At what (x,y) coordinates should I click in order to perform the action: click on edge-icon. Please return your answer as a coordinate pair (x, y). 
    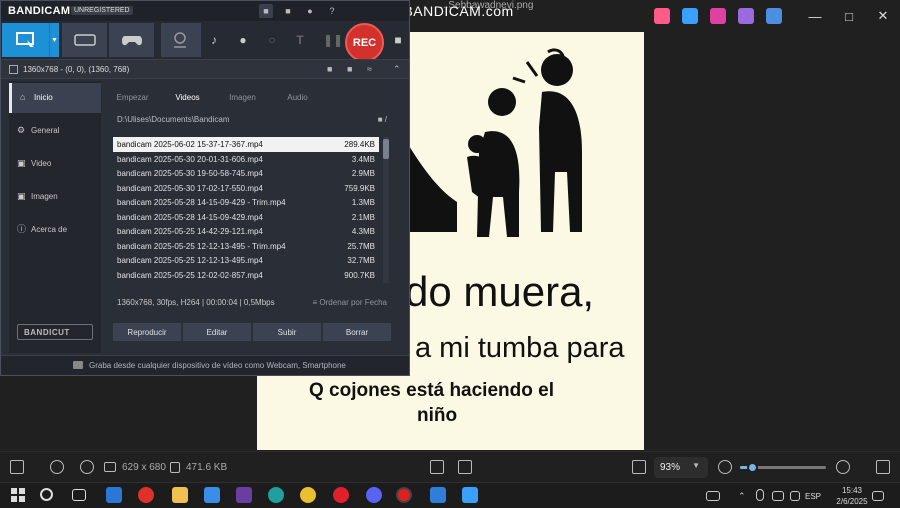
    Looking at the image, I should click on (276, 495).